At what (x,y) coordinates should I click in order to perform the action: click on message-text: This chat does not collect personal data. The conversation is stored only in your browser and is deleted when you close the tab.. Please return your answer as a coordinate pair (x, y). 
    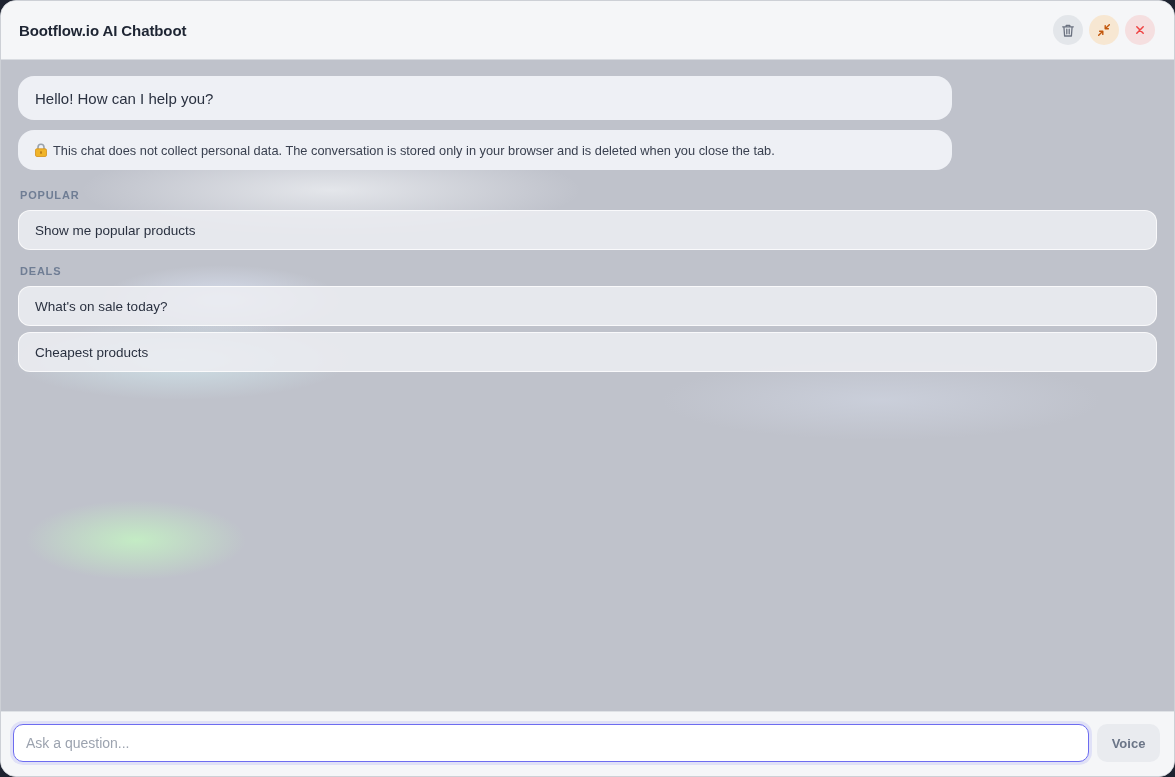
    Looking at the image, I should click on (414, 150).